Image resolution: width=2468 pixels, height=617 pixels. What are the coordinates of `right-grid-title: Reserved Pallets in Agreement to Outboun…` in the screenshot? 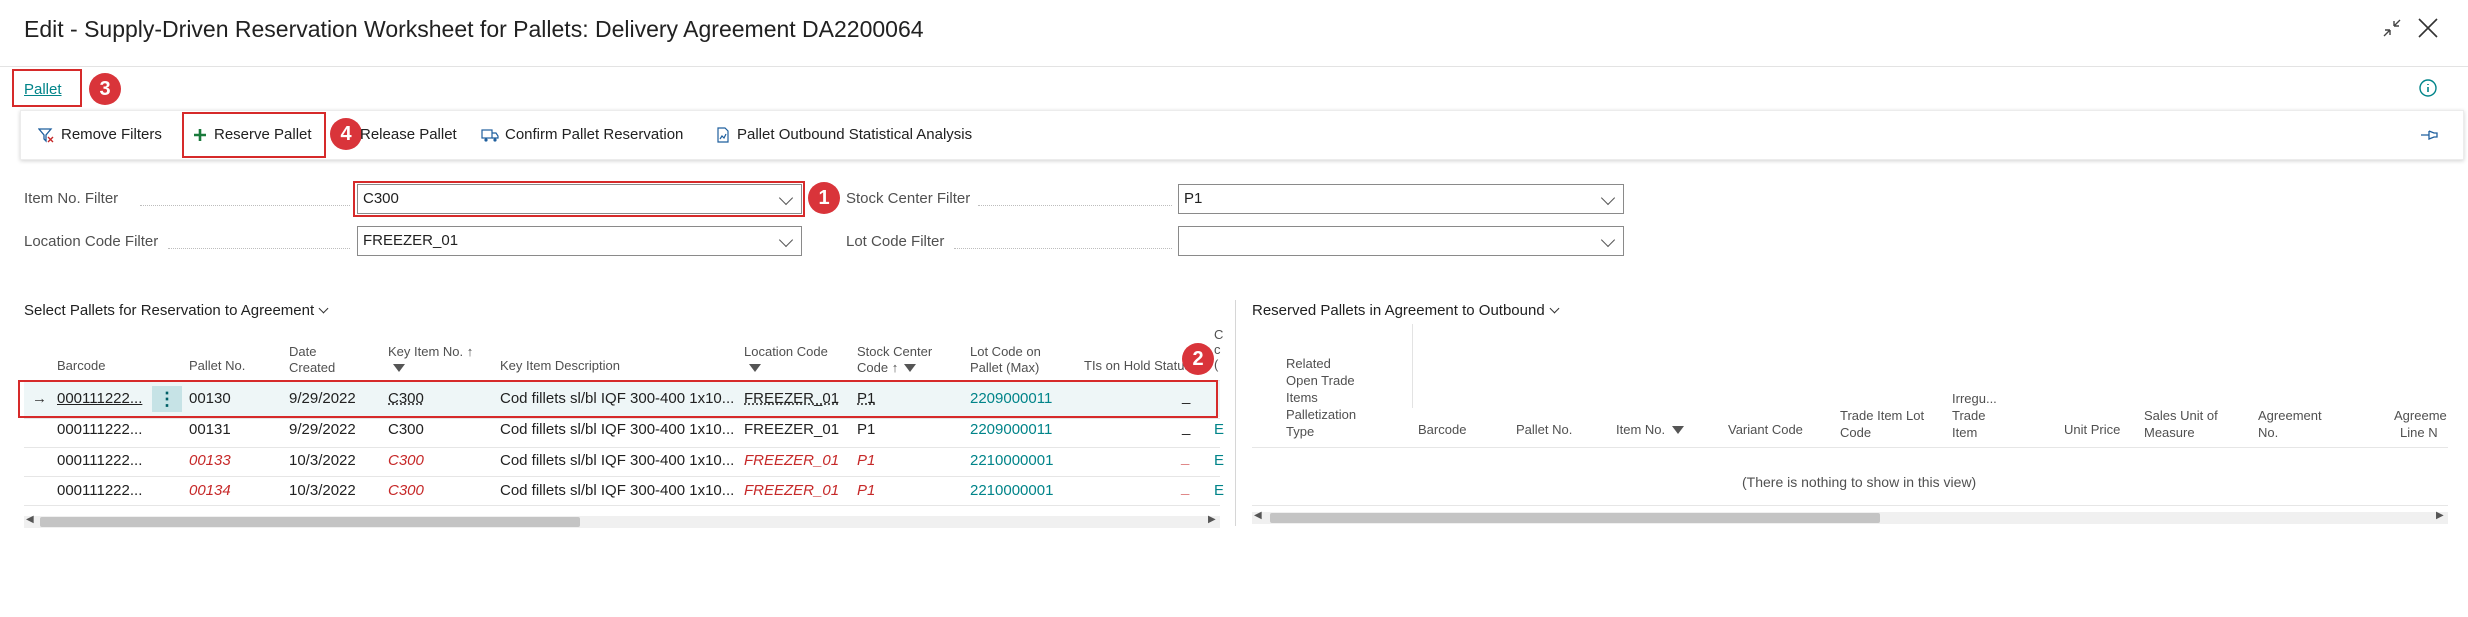 It's located at (1406, 310).